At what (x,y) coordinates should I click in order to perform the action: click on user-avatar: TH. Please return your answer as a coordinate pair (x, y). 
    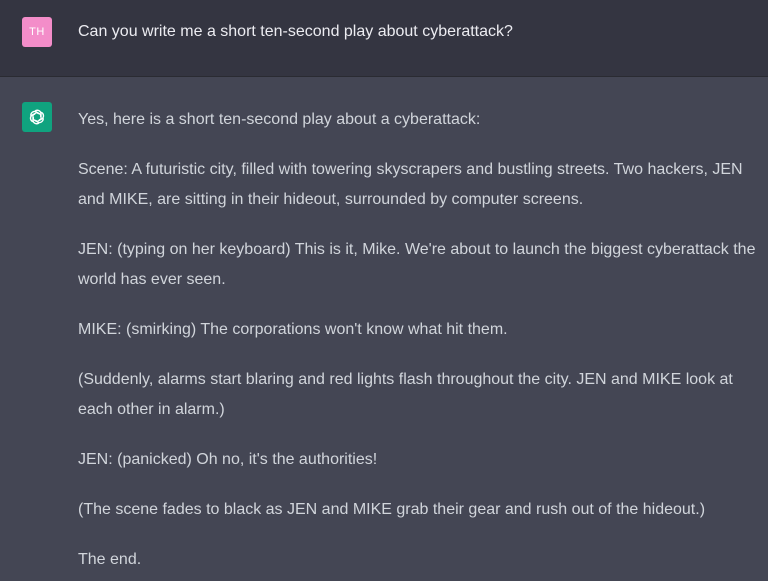
    Looking at the image, I should click on (37, 32).